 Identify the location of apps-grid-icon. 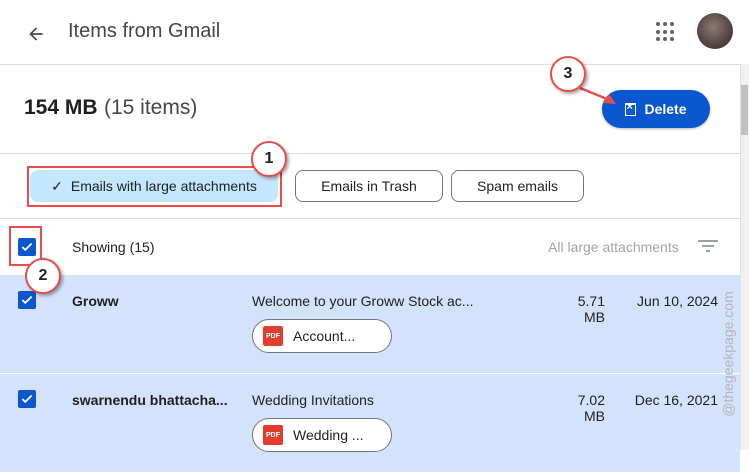
(666, 32).